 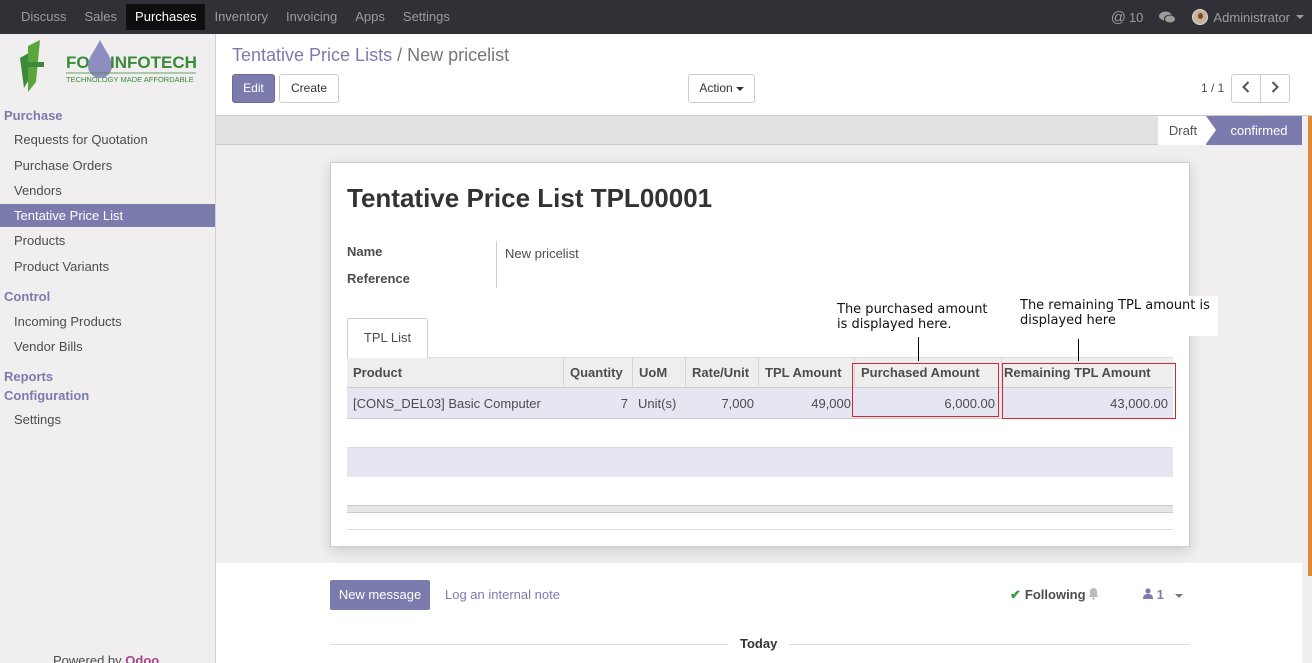 I want to click on bell-icon, so click(x=1093, y=595).